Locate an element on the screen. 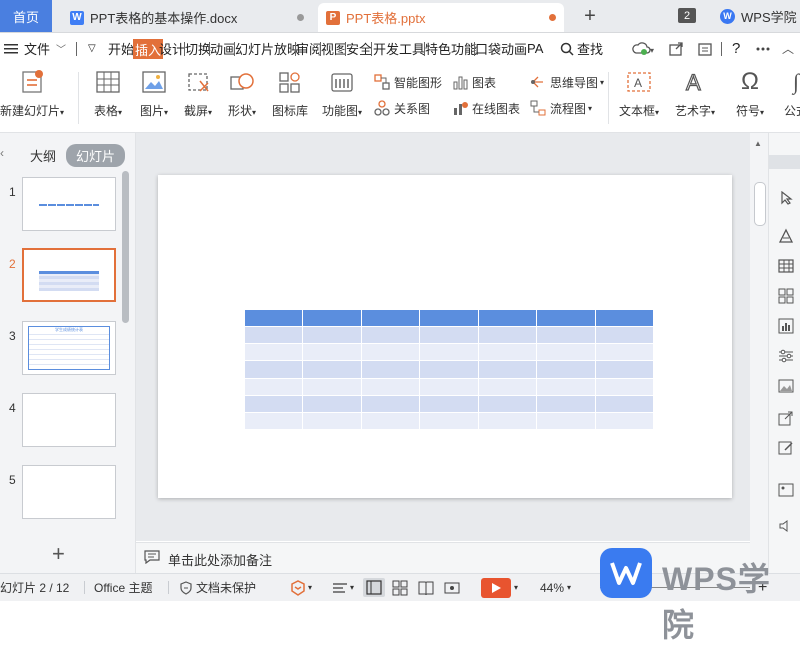 Image resolution: width=800 pixels, height=646 pixels. edit-pane-icon is located at coordinates (786, 448).